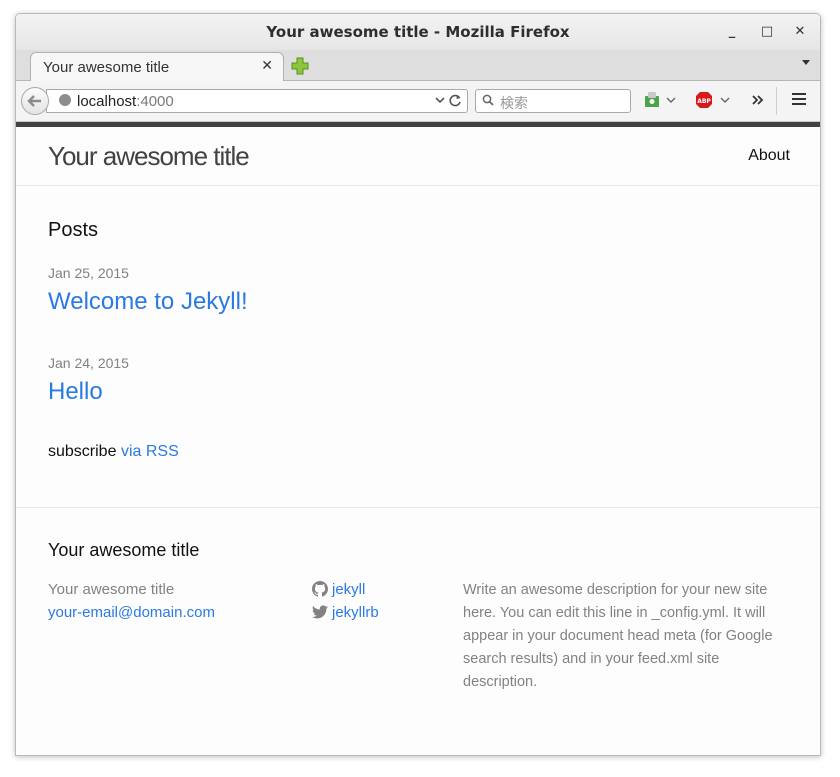 The image size is (840, 777). What do you see at coordinates (257, 101) in the screenshot?
I see `url-bar: localhost:4000` at bounding box center [257, 101].